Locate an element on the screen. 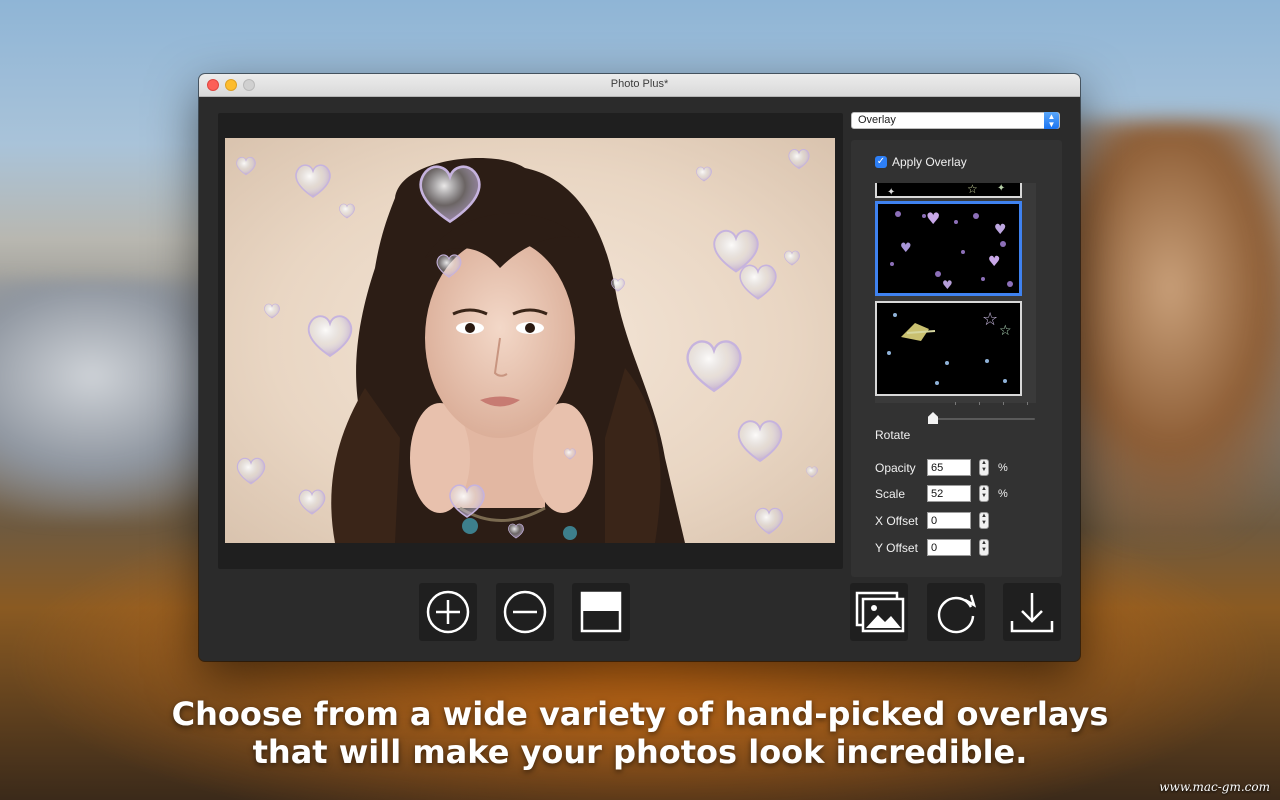 Image resolution: width=1280 pixels, height=800 pixels. zoom-in-icon is located at coordinates (448, 612).